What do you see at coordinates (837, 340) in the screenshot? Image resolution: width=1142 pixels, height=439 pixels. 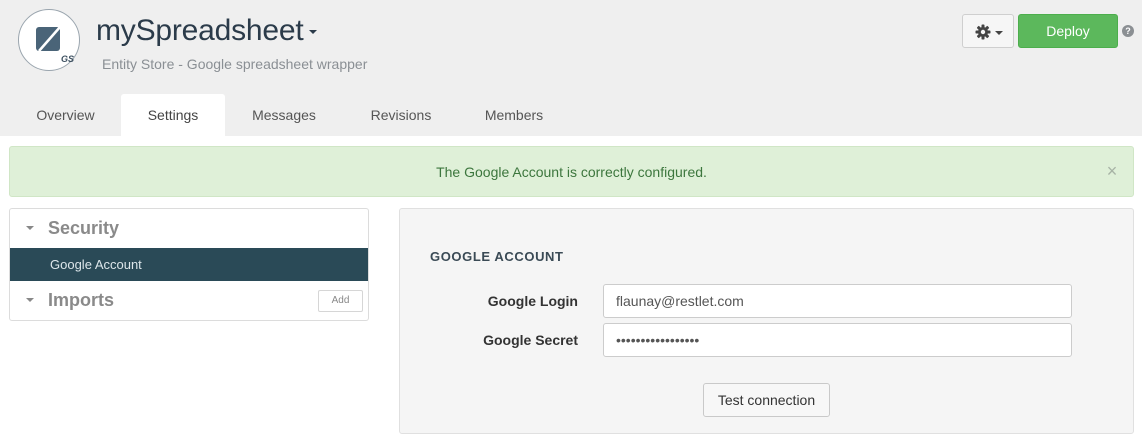 I see `google-secret-input: •••••••••••••••••` at bounding box center [837, 340].